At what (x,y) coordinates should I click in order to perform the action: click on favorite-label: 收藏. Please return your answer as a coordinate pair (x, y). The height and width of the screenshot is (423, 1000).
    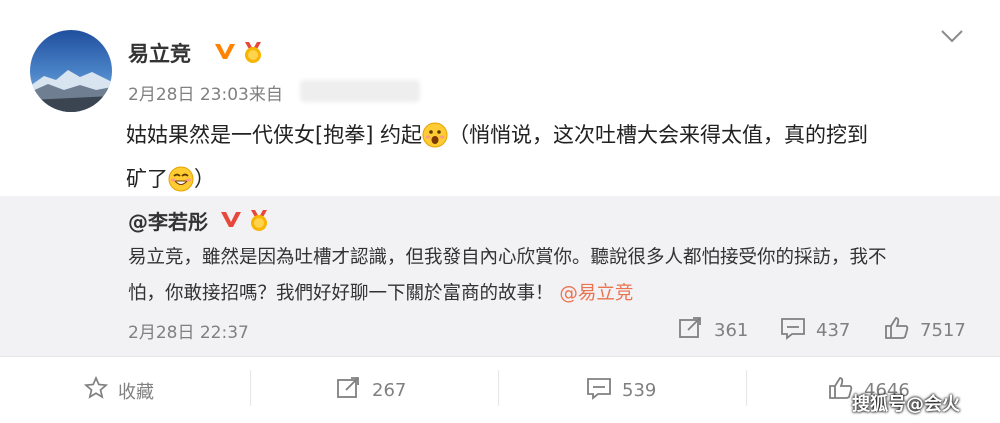
    Looking at the image, I should click on (136, 392).